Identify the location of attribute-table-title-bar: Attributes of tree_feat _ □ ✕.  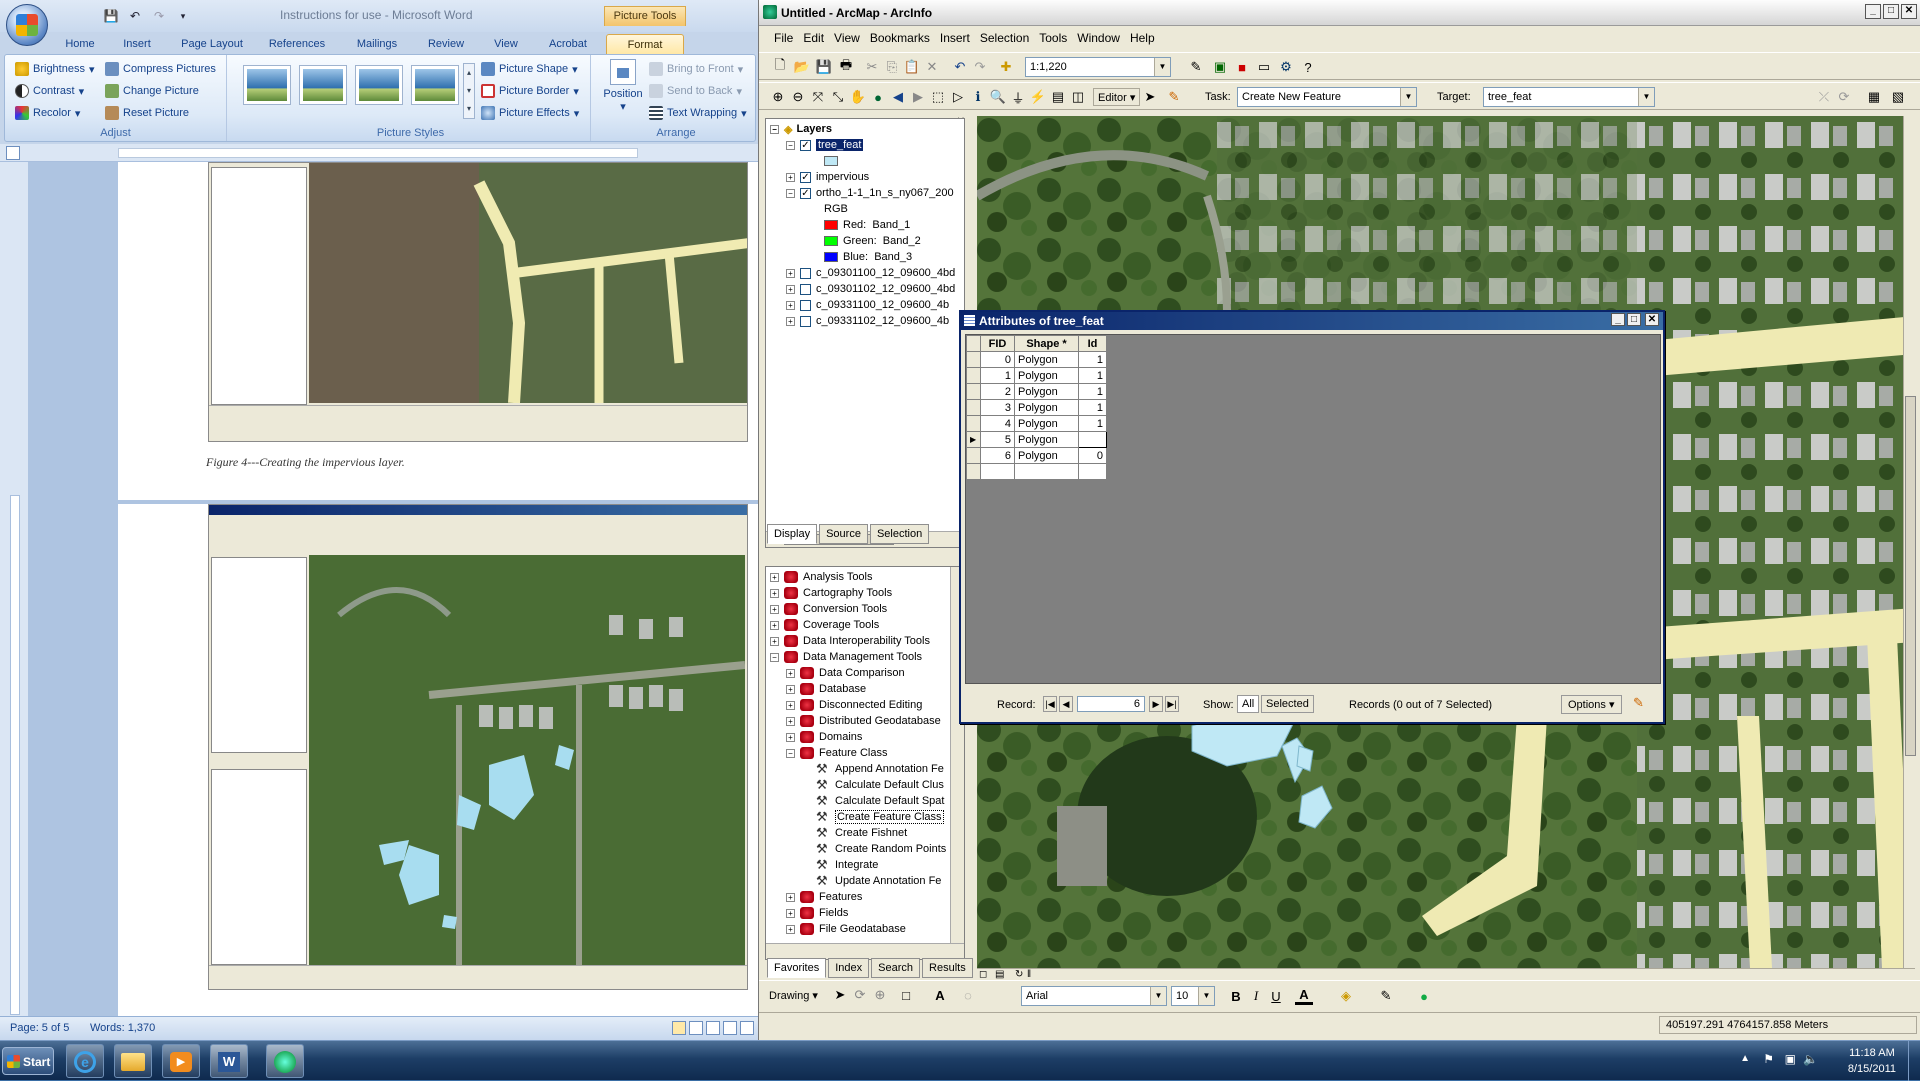
(1312, 321).